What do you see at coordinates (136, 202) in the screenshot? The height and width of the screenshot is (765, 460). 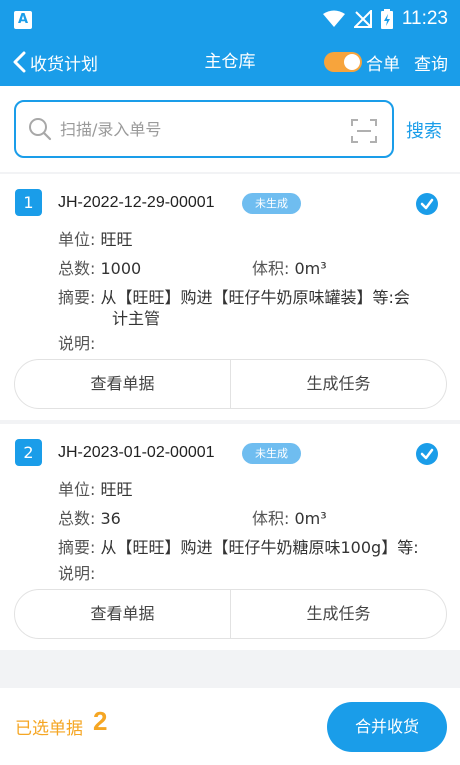 I see `order-code: JH-2022-12-29-00001` at bounding box center [136, 202].